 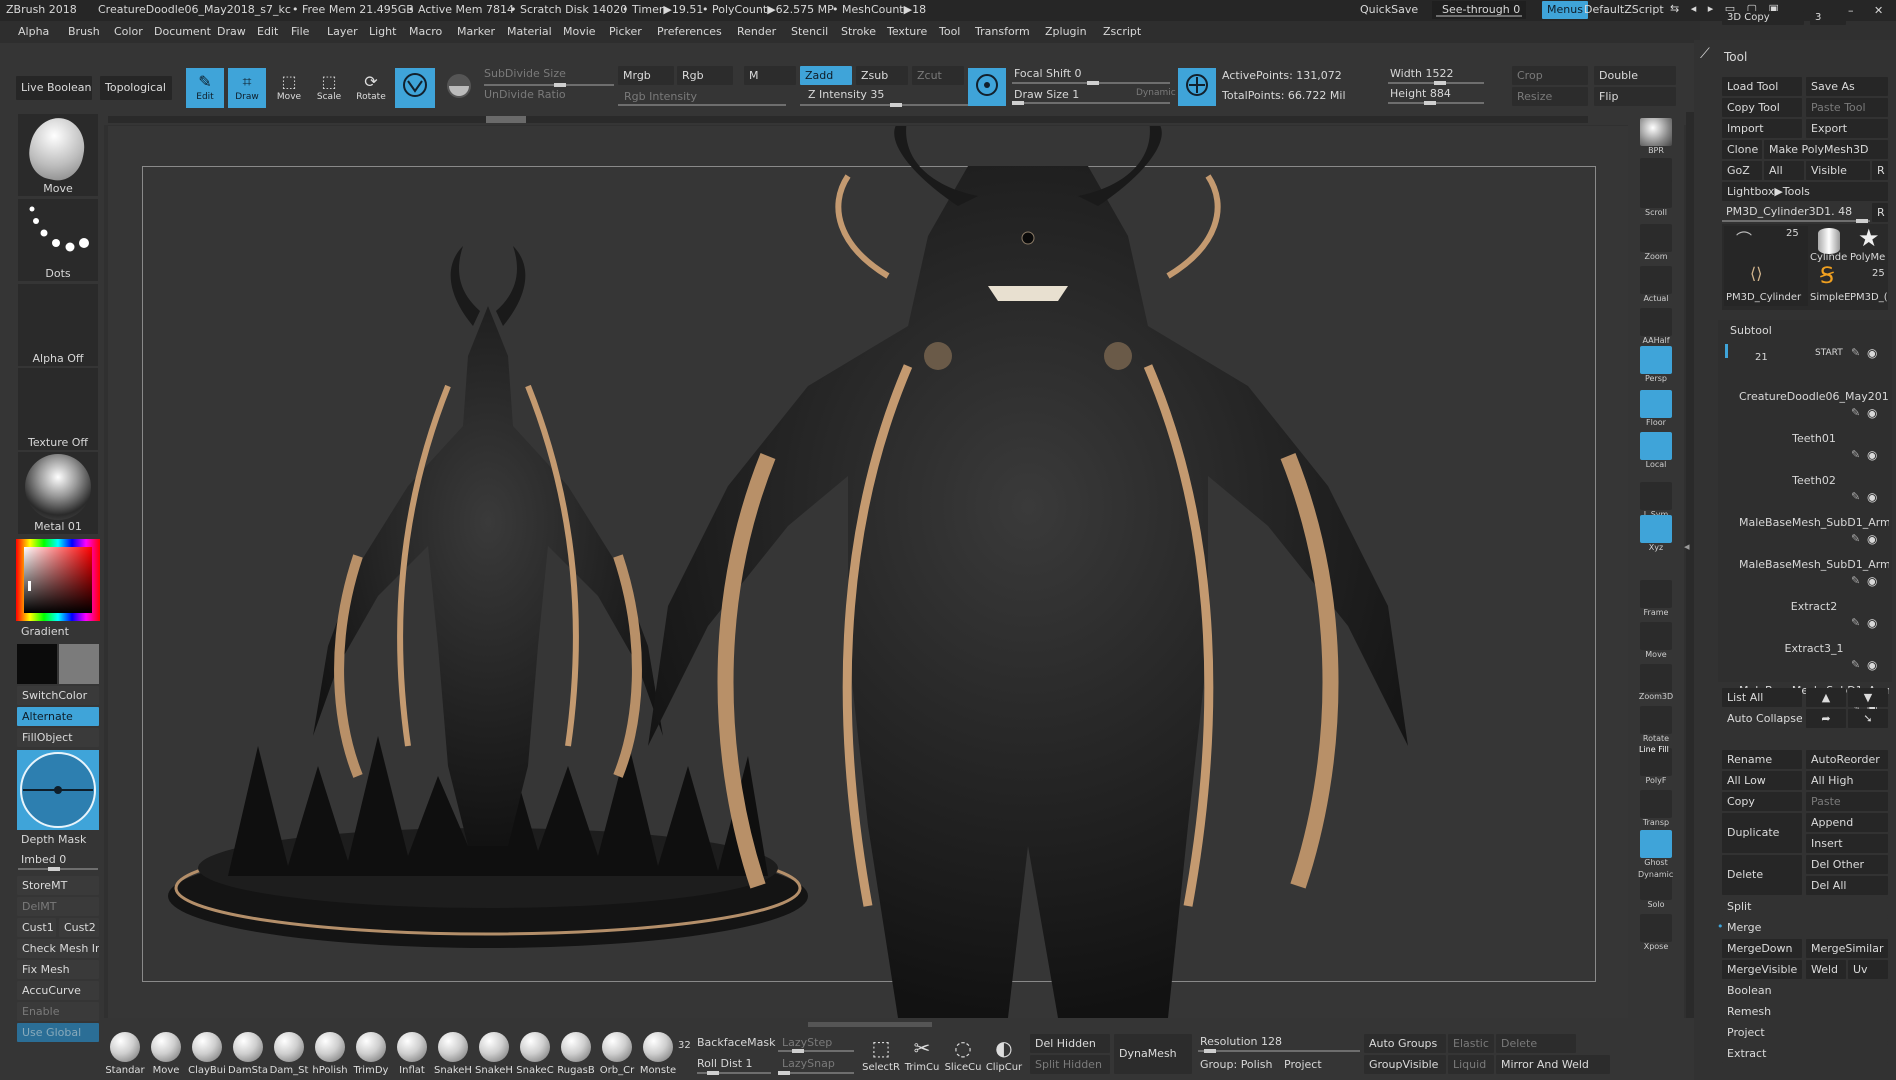 I want to click on tool-selectr-button: ⬚ SelectR, so click(x=881, y=1053).